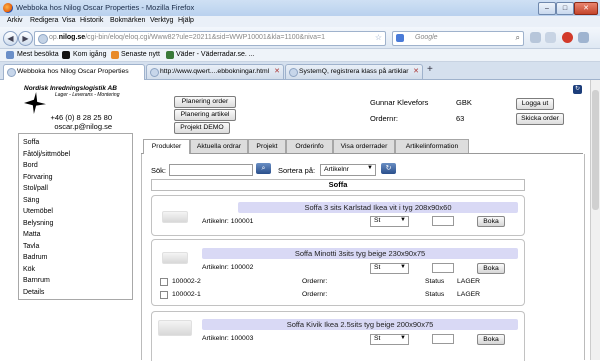 Image resolution: width=600 pixels, height=361 pixels. What do you see at coordinates (336, 169) in the screenshot?
I see `sort-select-value: Artikelnr` at bounding box center [336, 169].